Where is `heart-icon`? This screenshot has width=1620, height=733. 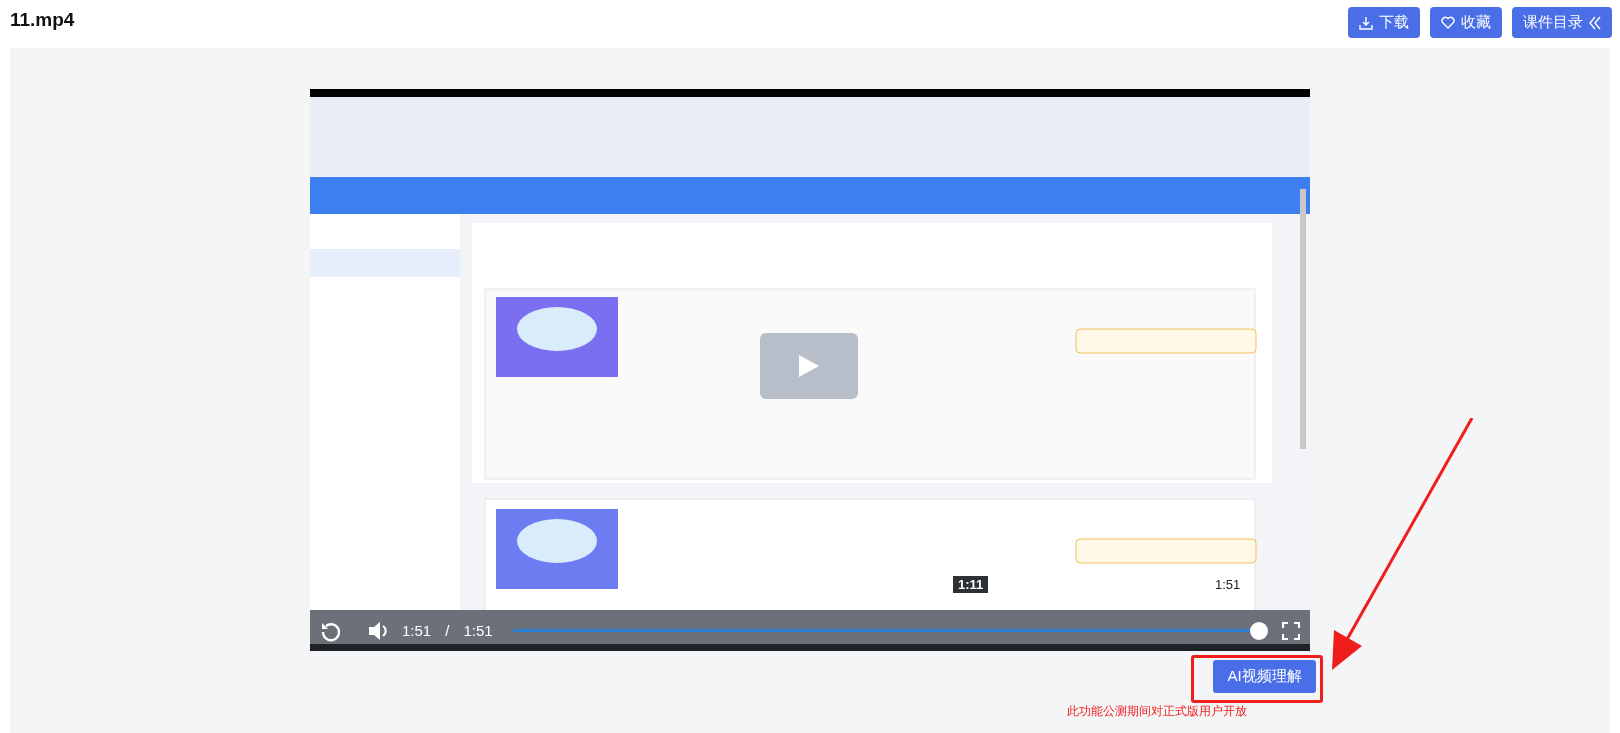 heart-icon is located at coordinates (1448, 22).